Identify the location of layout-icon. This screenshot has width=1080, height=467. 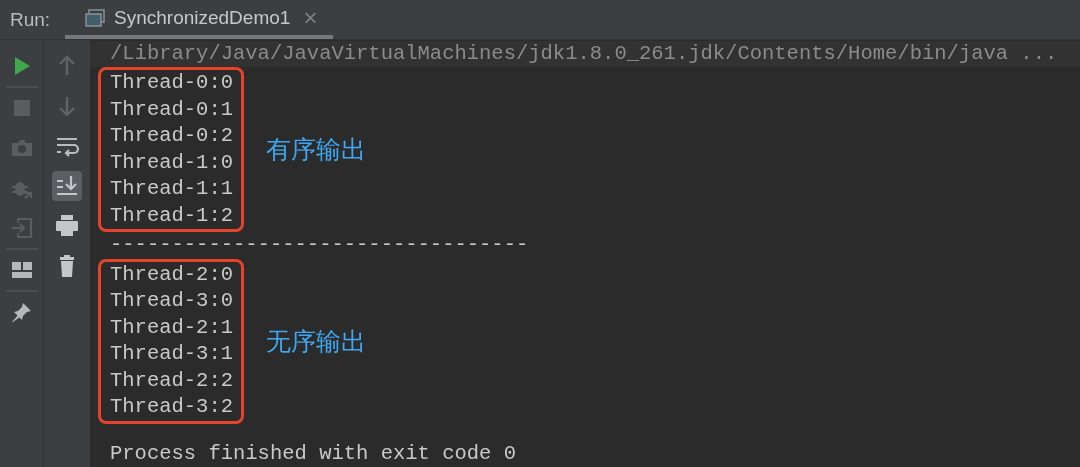
(21, 270).